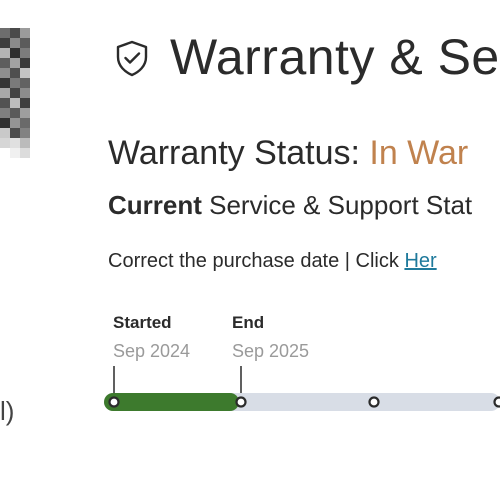 The width and height of the screenshot is (500, 500). I want to click on product-thumbnail, so click(15, 93).